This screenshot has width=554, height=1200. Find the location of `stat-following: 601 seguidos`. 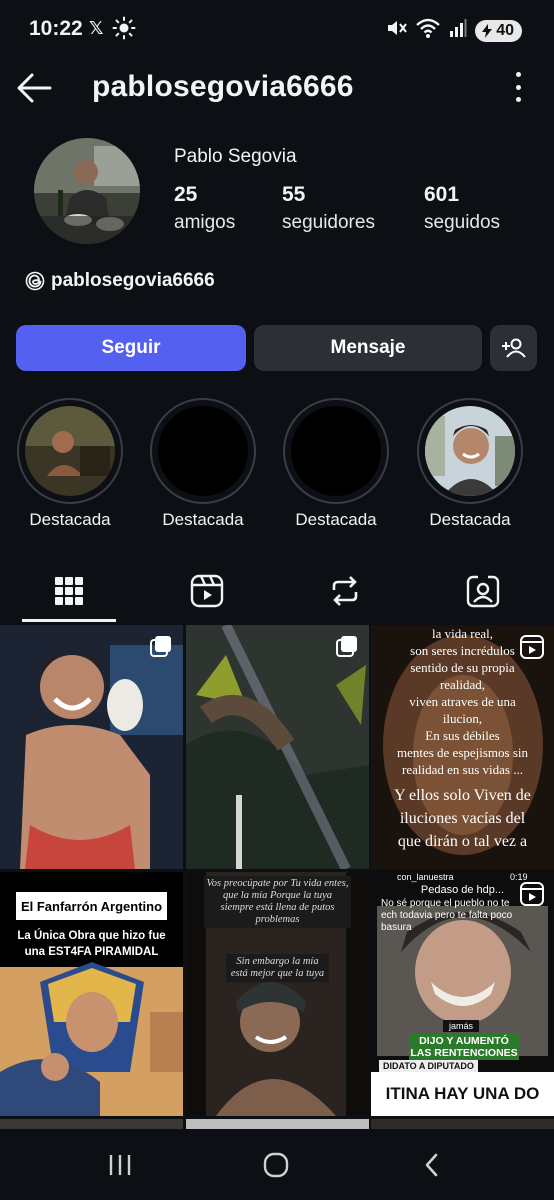

stat-following: 601 seguidos is located at coordinates (462, 208).